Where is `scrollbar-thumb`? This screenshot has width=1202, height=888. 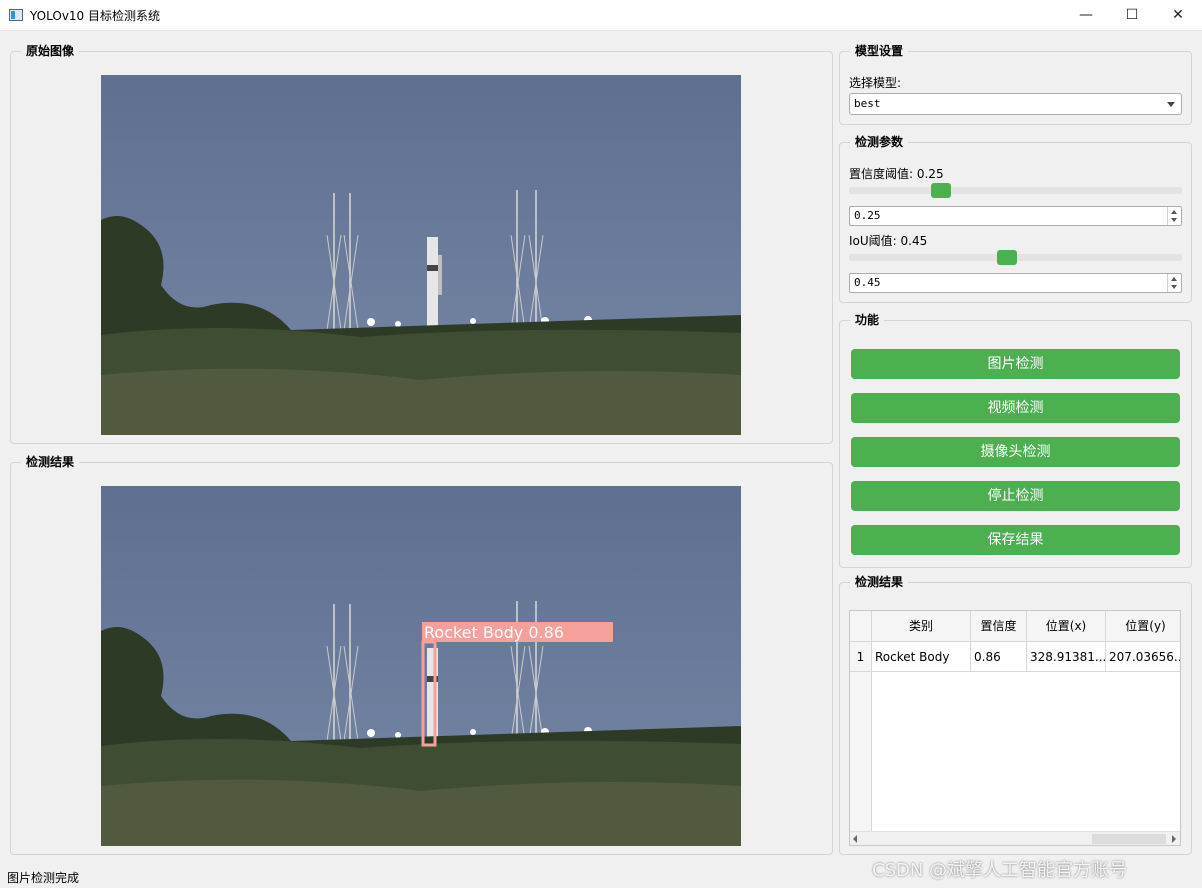
scrollbar-thumb is located at coordinates (1129, 839).